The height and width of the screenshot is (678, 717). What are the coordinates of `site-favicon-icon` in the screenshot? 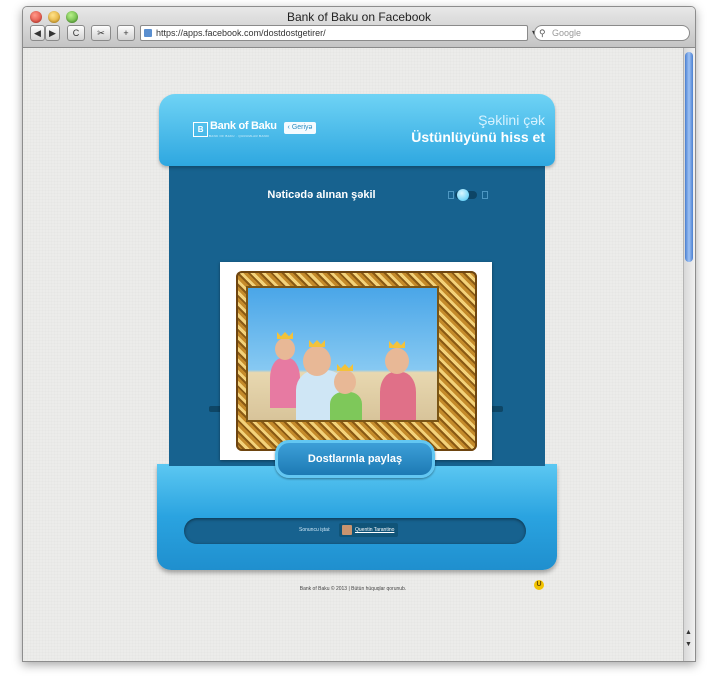 It's located at (148, 33).